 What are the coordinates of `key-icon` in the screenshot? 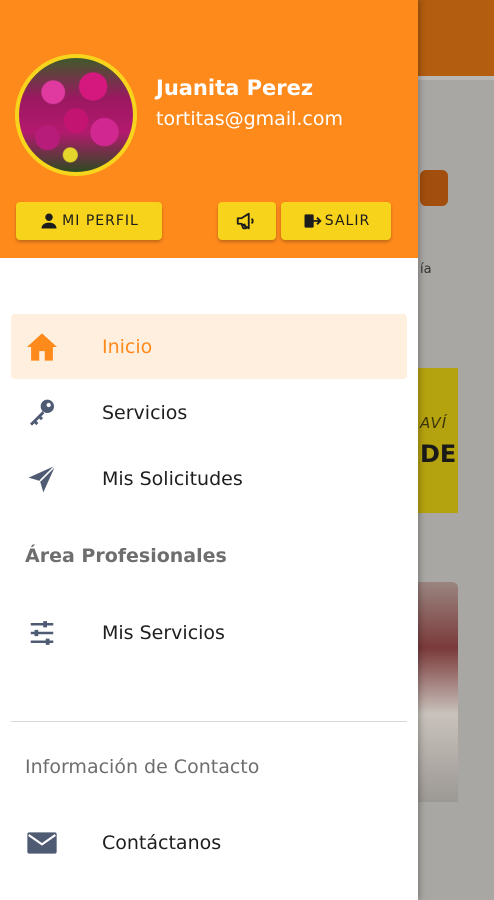 It's located at (42, 413).